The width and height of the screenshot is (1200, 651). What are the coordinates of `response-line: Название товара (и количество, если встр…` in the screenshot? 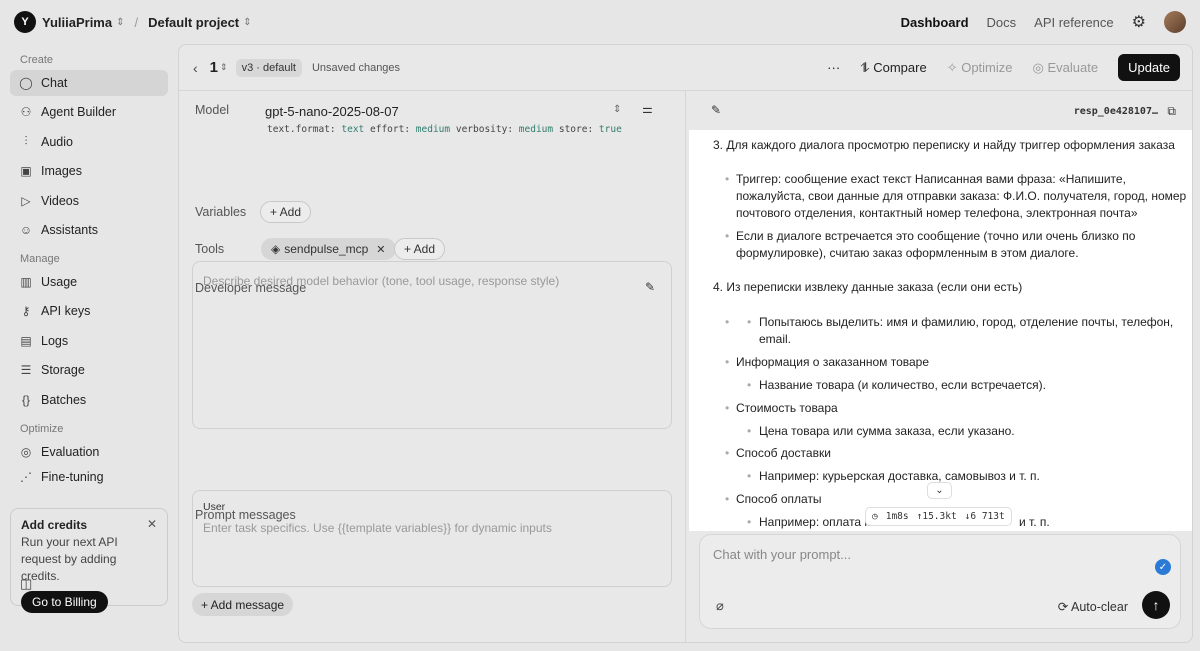 It's located at (902, 385).